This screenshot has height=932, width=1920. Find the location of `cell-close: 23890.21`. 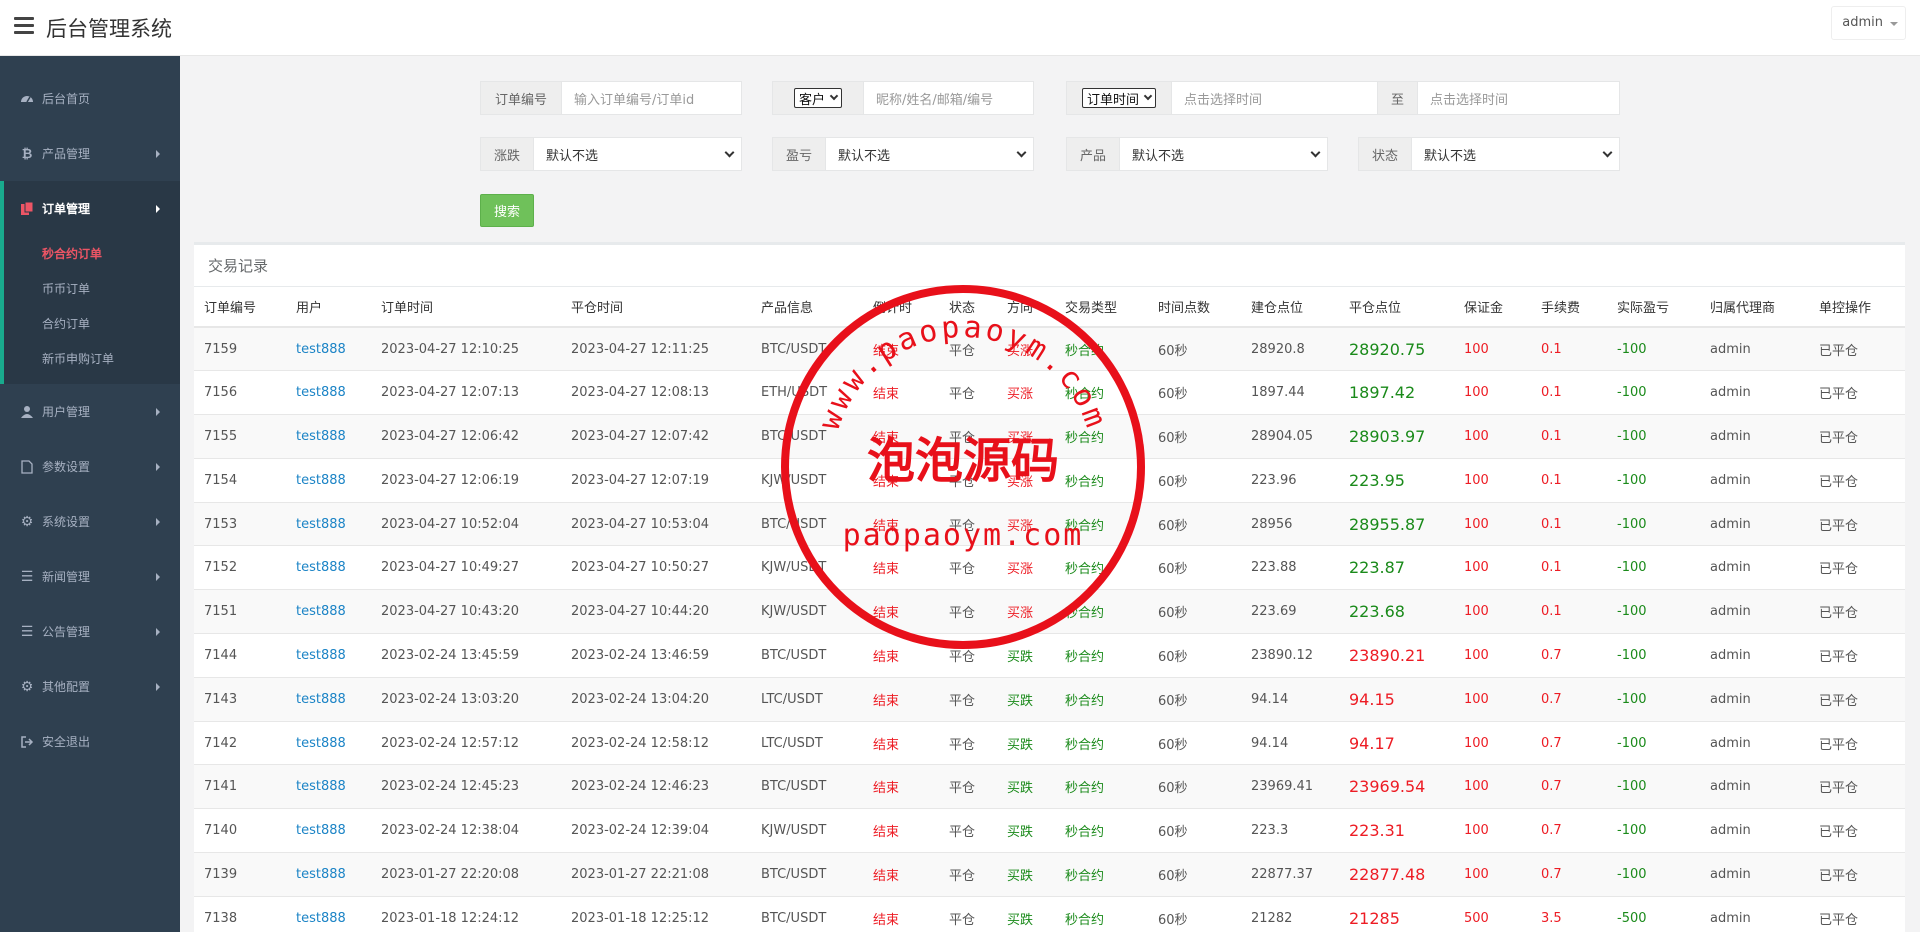

cell-close: 23890.21 is located at coordinates (1396, 655).